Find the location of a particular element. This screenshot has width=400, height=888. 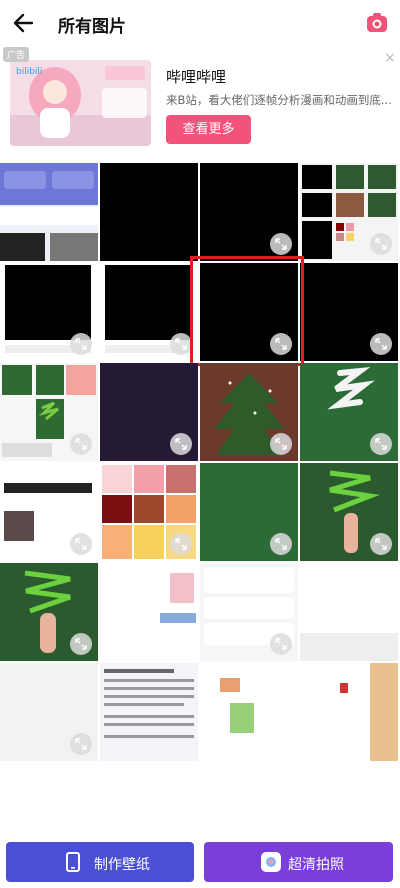

close-icon: × is located at coordinates (390, 58).